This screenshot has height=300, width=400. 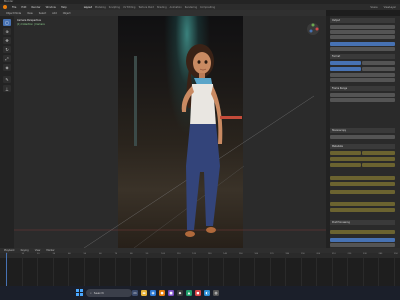 I want to click on neon-sign-bar, so click(x=231, y=117).